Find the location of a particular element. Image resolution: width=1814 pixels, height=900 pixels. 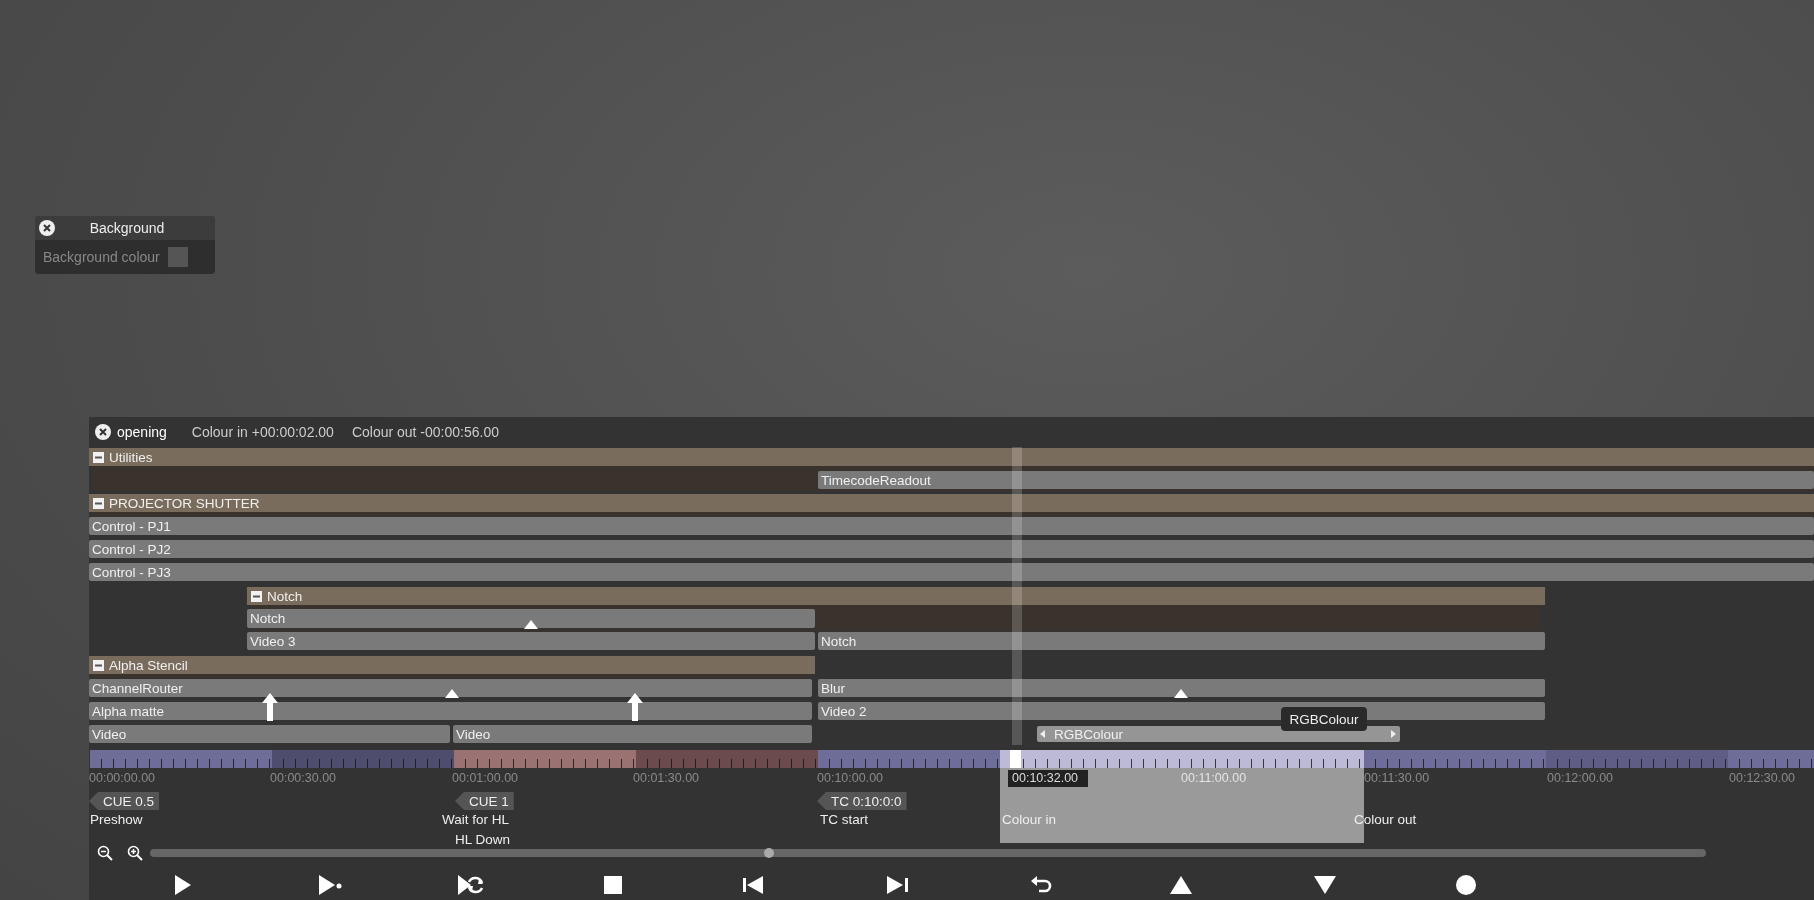

group-label: Alpha Stencil is located at coordinates (148, 665).